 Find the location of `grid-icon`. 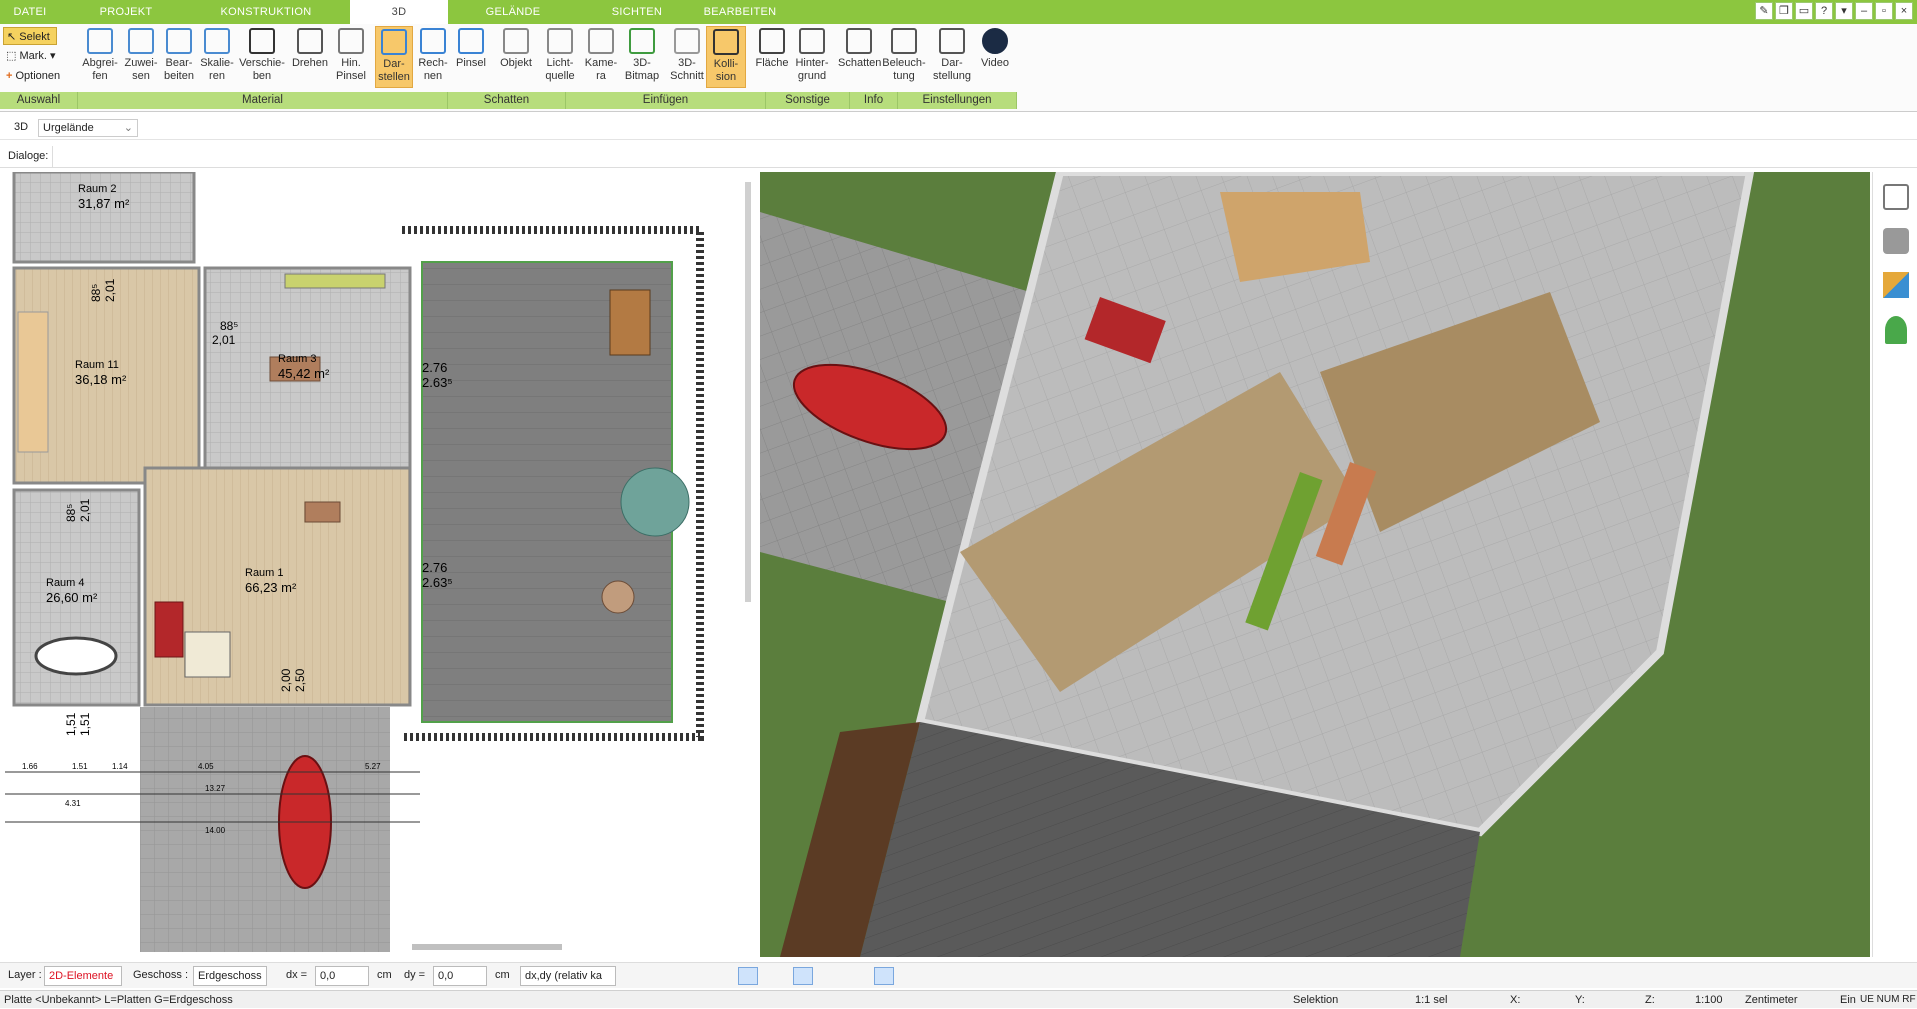

grid-icon is located at coordinates (857, 976).